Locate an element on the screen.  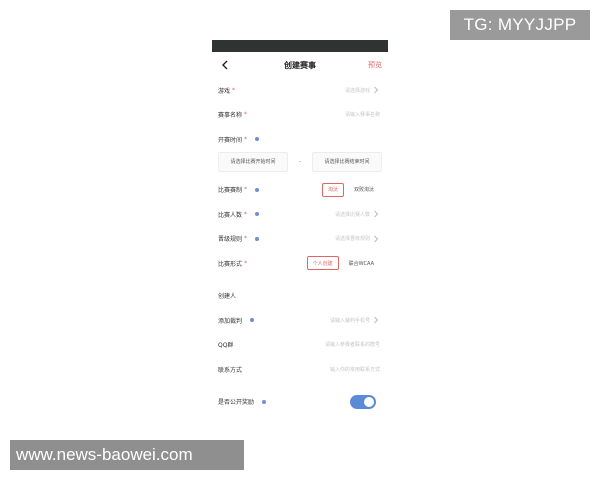
preview-button: 预览 is located at coordinates (375, 65).